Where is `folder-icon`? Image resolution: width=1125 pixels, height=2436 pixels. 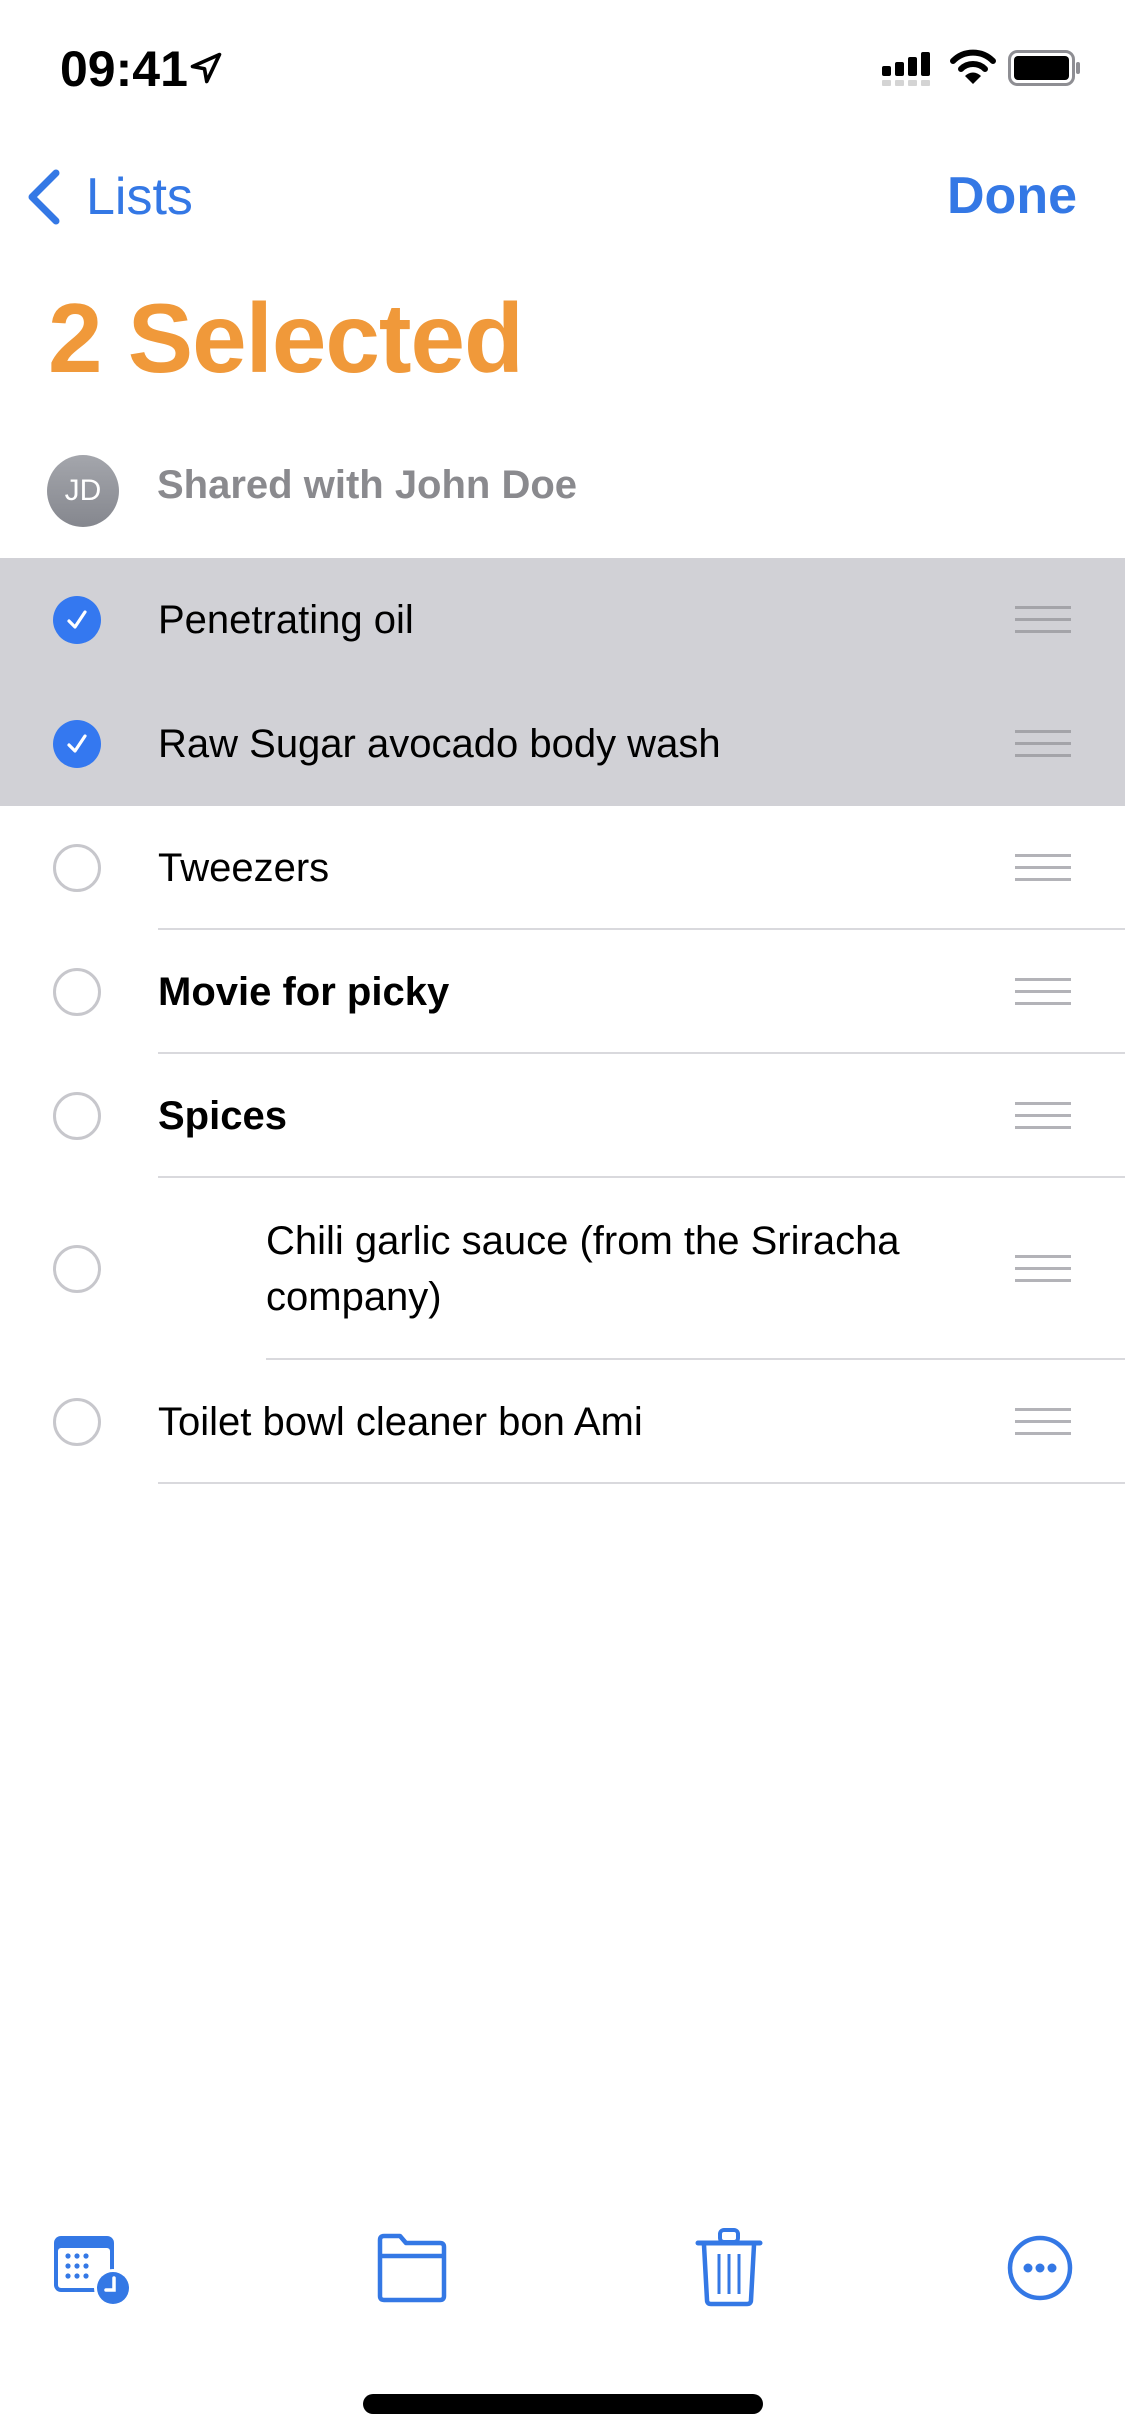 folder-icon is located at coordinates (412, 2268).